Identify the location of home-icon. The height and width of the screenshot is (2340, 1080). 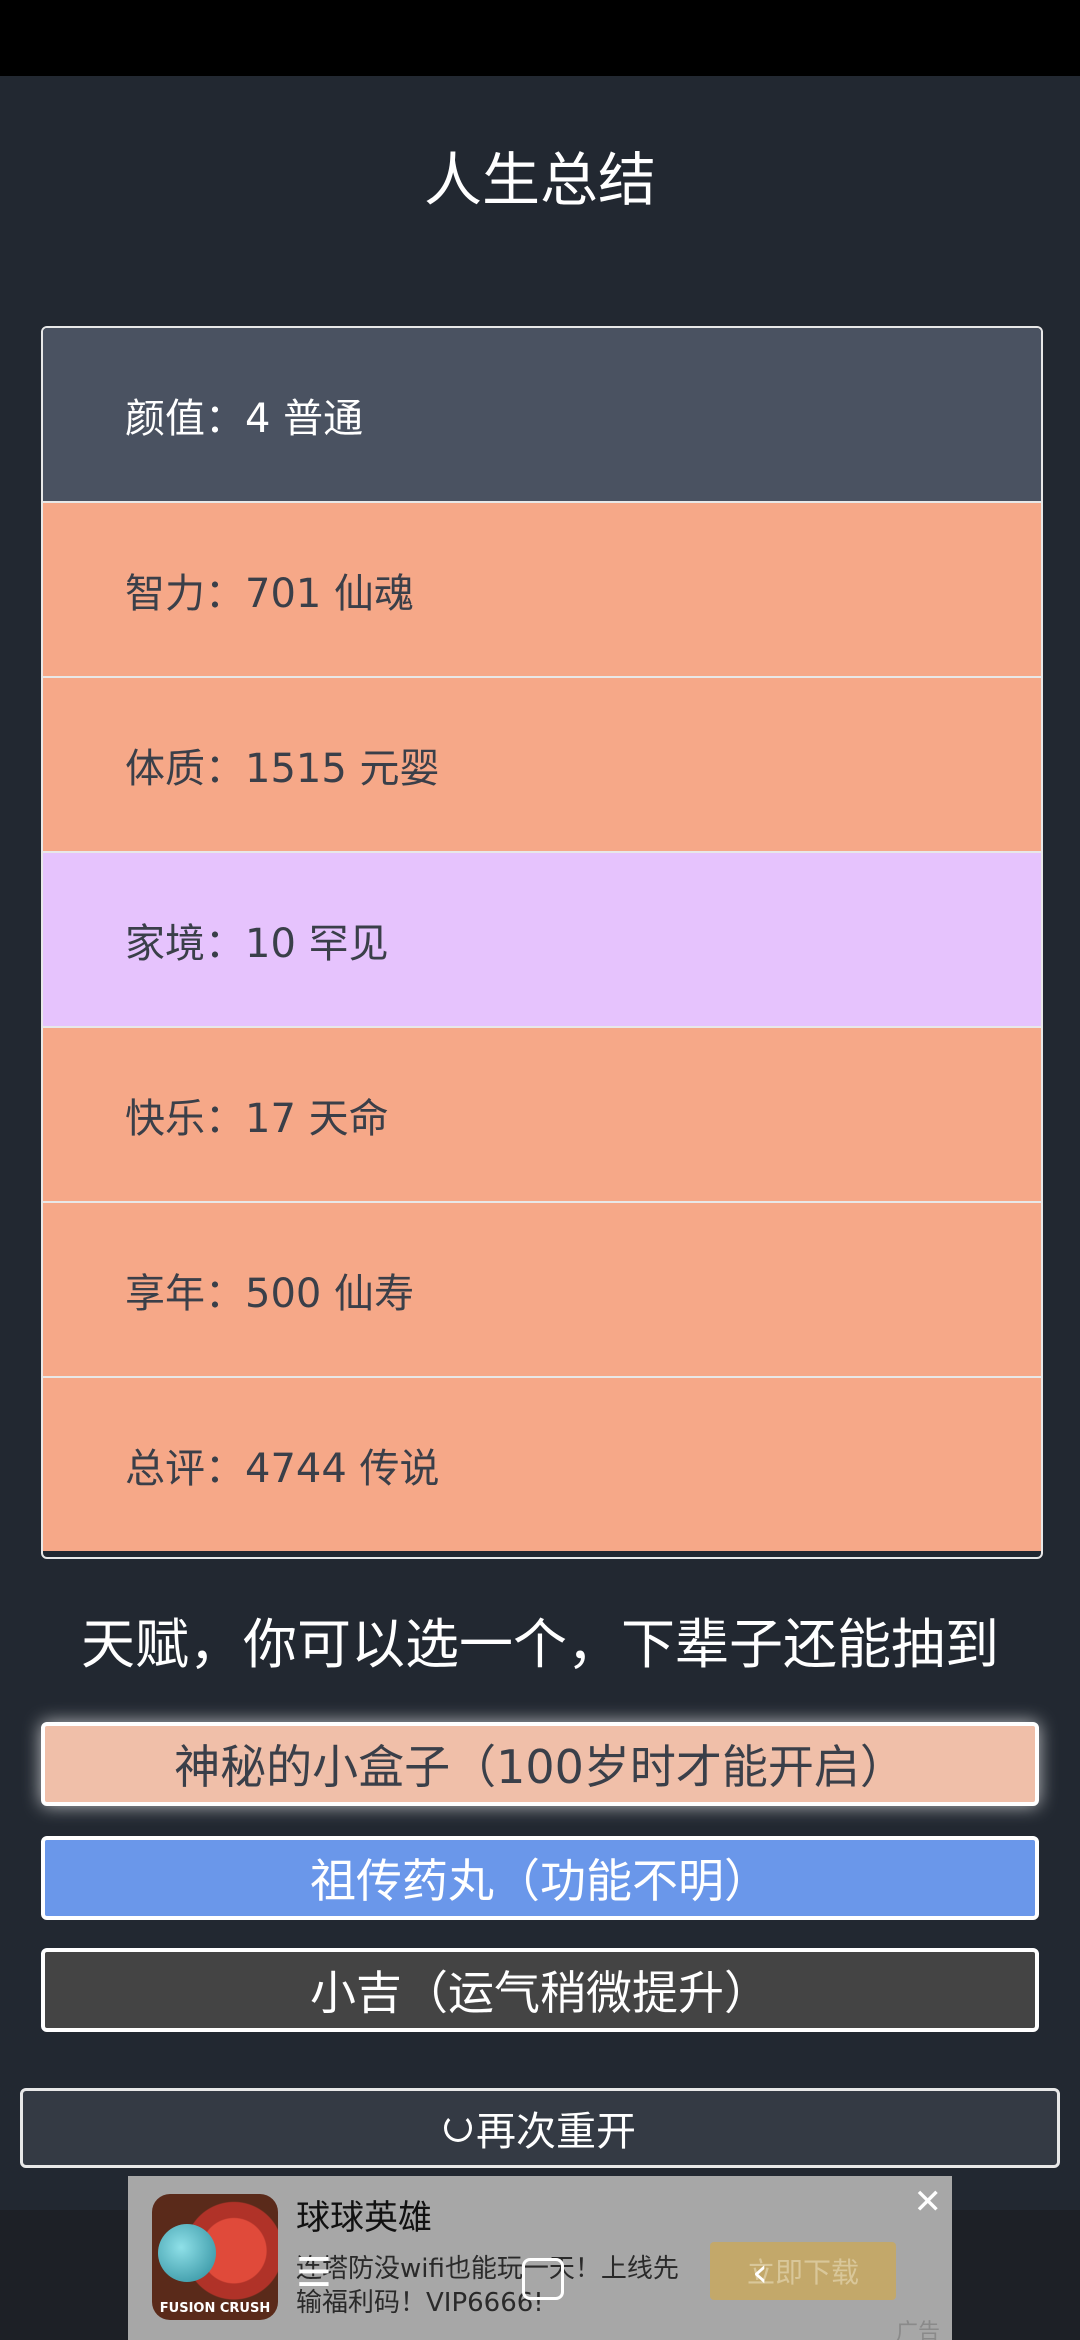
(543, 2279).